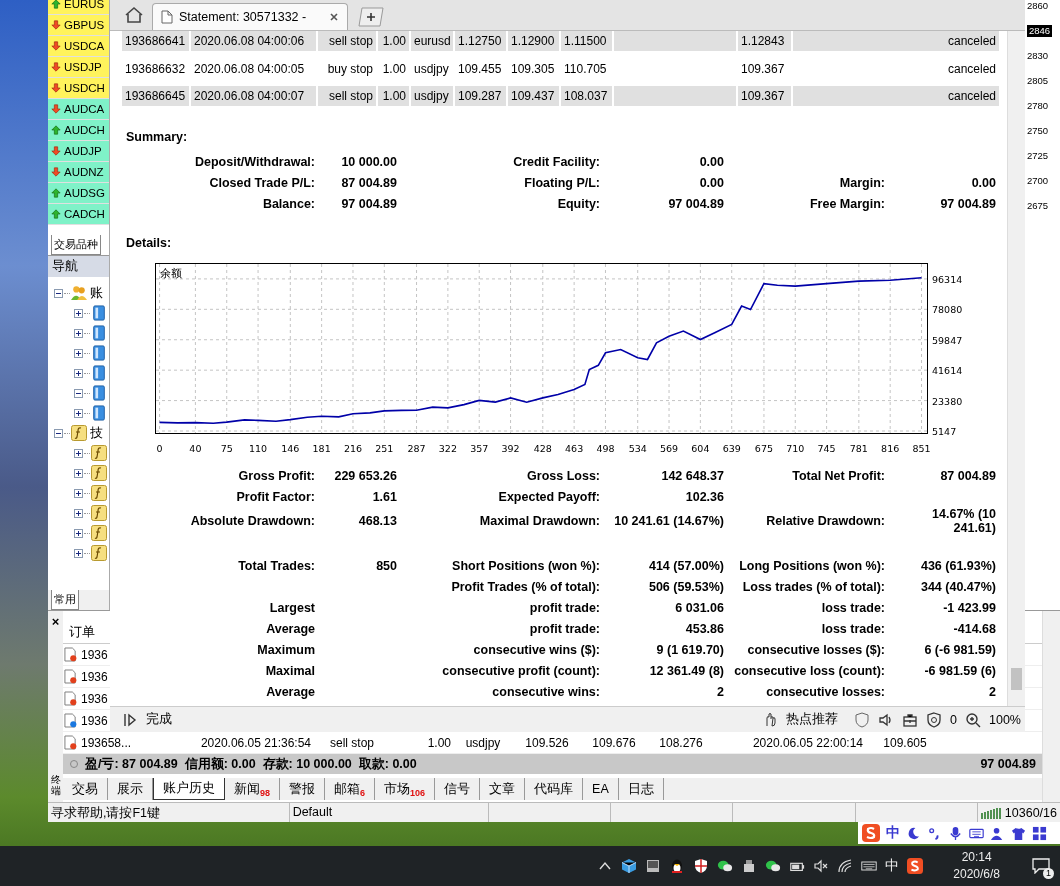 The height and width of the screenshot is (886, 1060). Describe the element at coordinates (149, 244) in the screenshot. I see `section-heading: Details:` at that location.